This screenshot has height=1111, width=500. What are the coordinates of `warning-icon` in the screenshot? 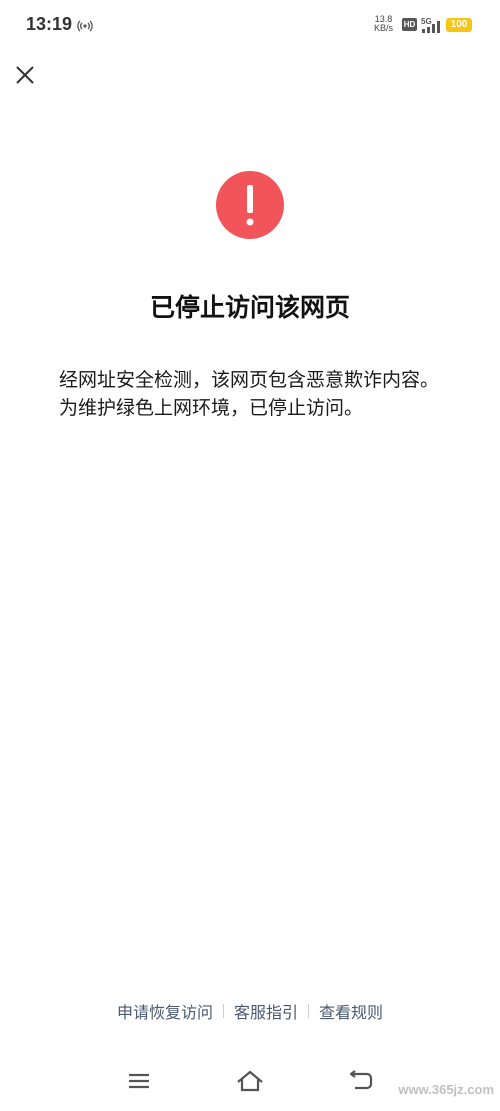 It's located at (250, 205).